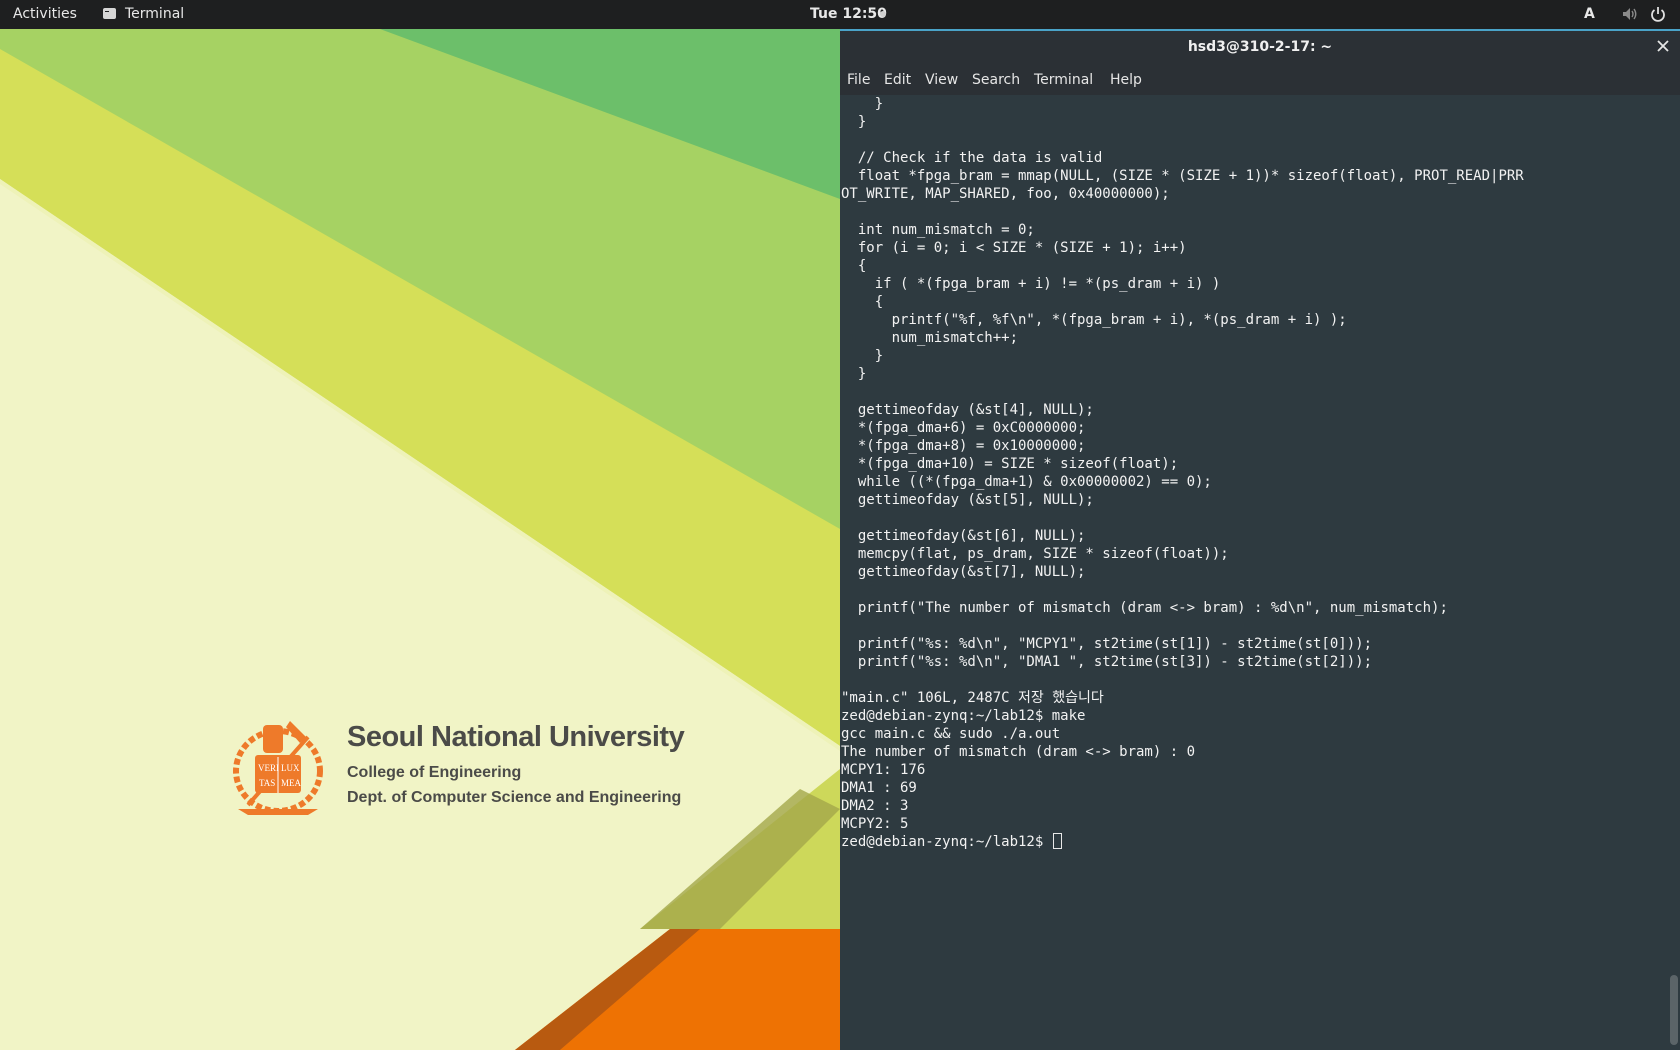 The image size is (1680, 1050). What do you see at coordinates (290, 768) in the screenshot?
I see `seal-text-lux: LUX` at bounding box center [290, 768].